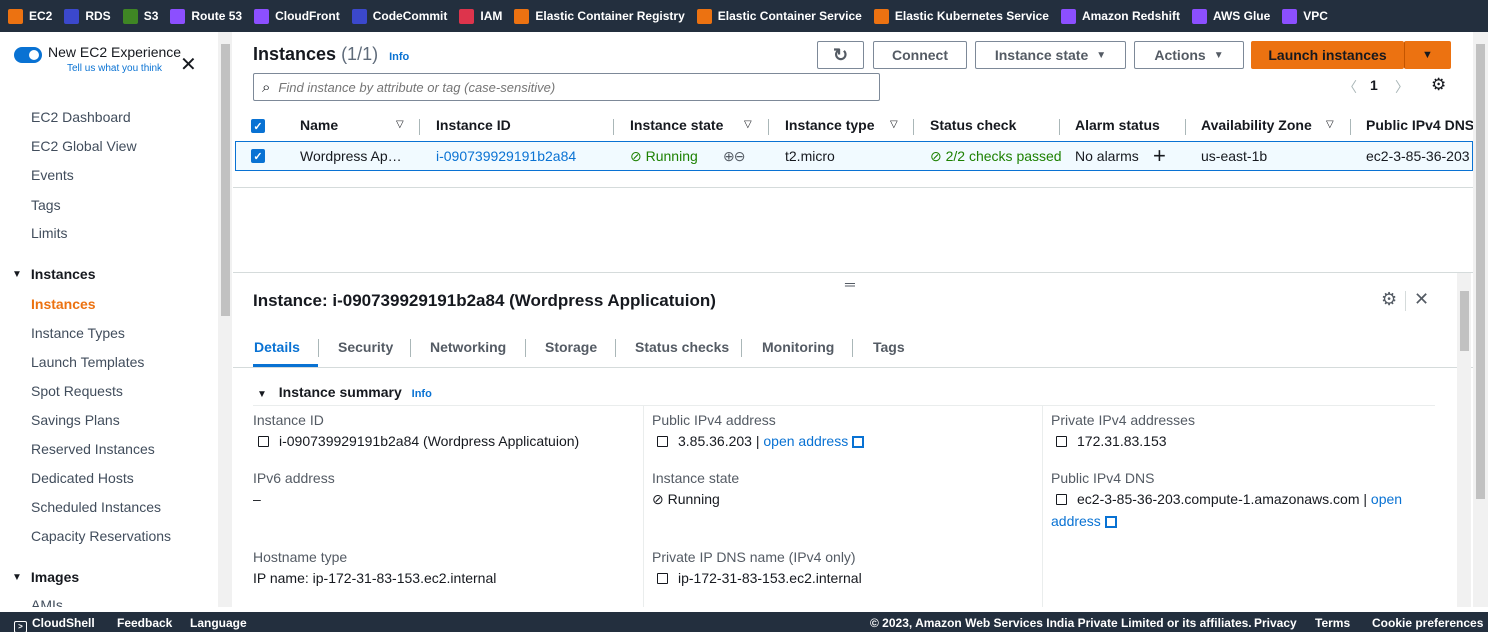 The height and width of the screenshot is (632, 1488). I want to click on header-public-dns: Public IPv4 DNS, so click(1419, 125).